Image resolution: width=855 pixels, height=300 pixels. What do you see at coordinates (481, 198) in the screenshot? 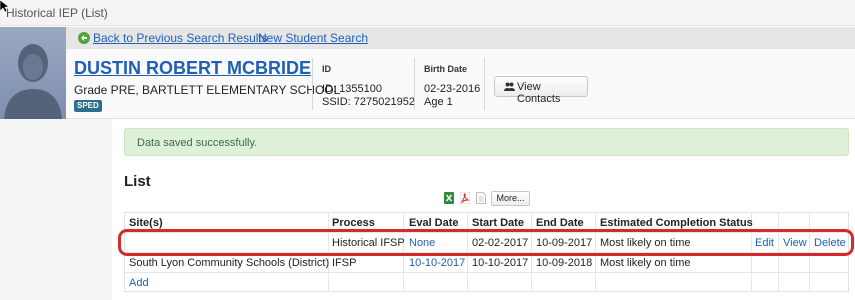
I see `document-icon` at bounding box center [481, 198].